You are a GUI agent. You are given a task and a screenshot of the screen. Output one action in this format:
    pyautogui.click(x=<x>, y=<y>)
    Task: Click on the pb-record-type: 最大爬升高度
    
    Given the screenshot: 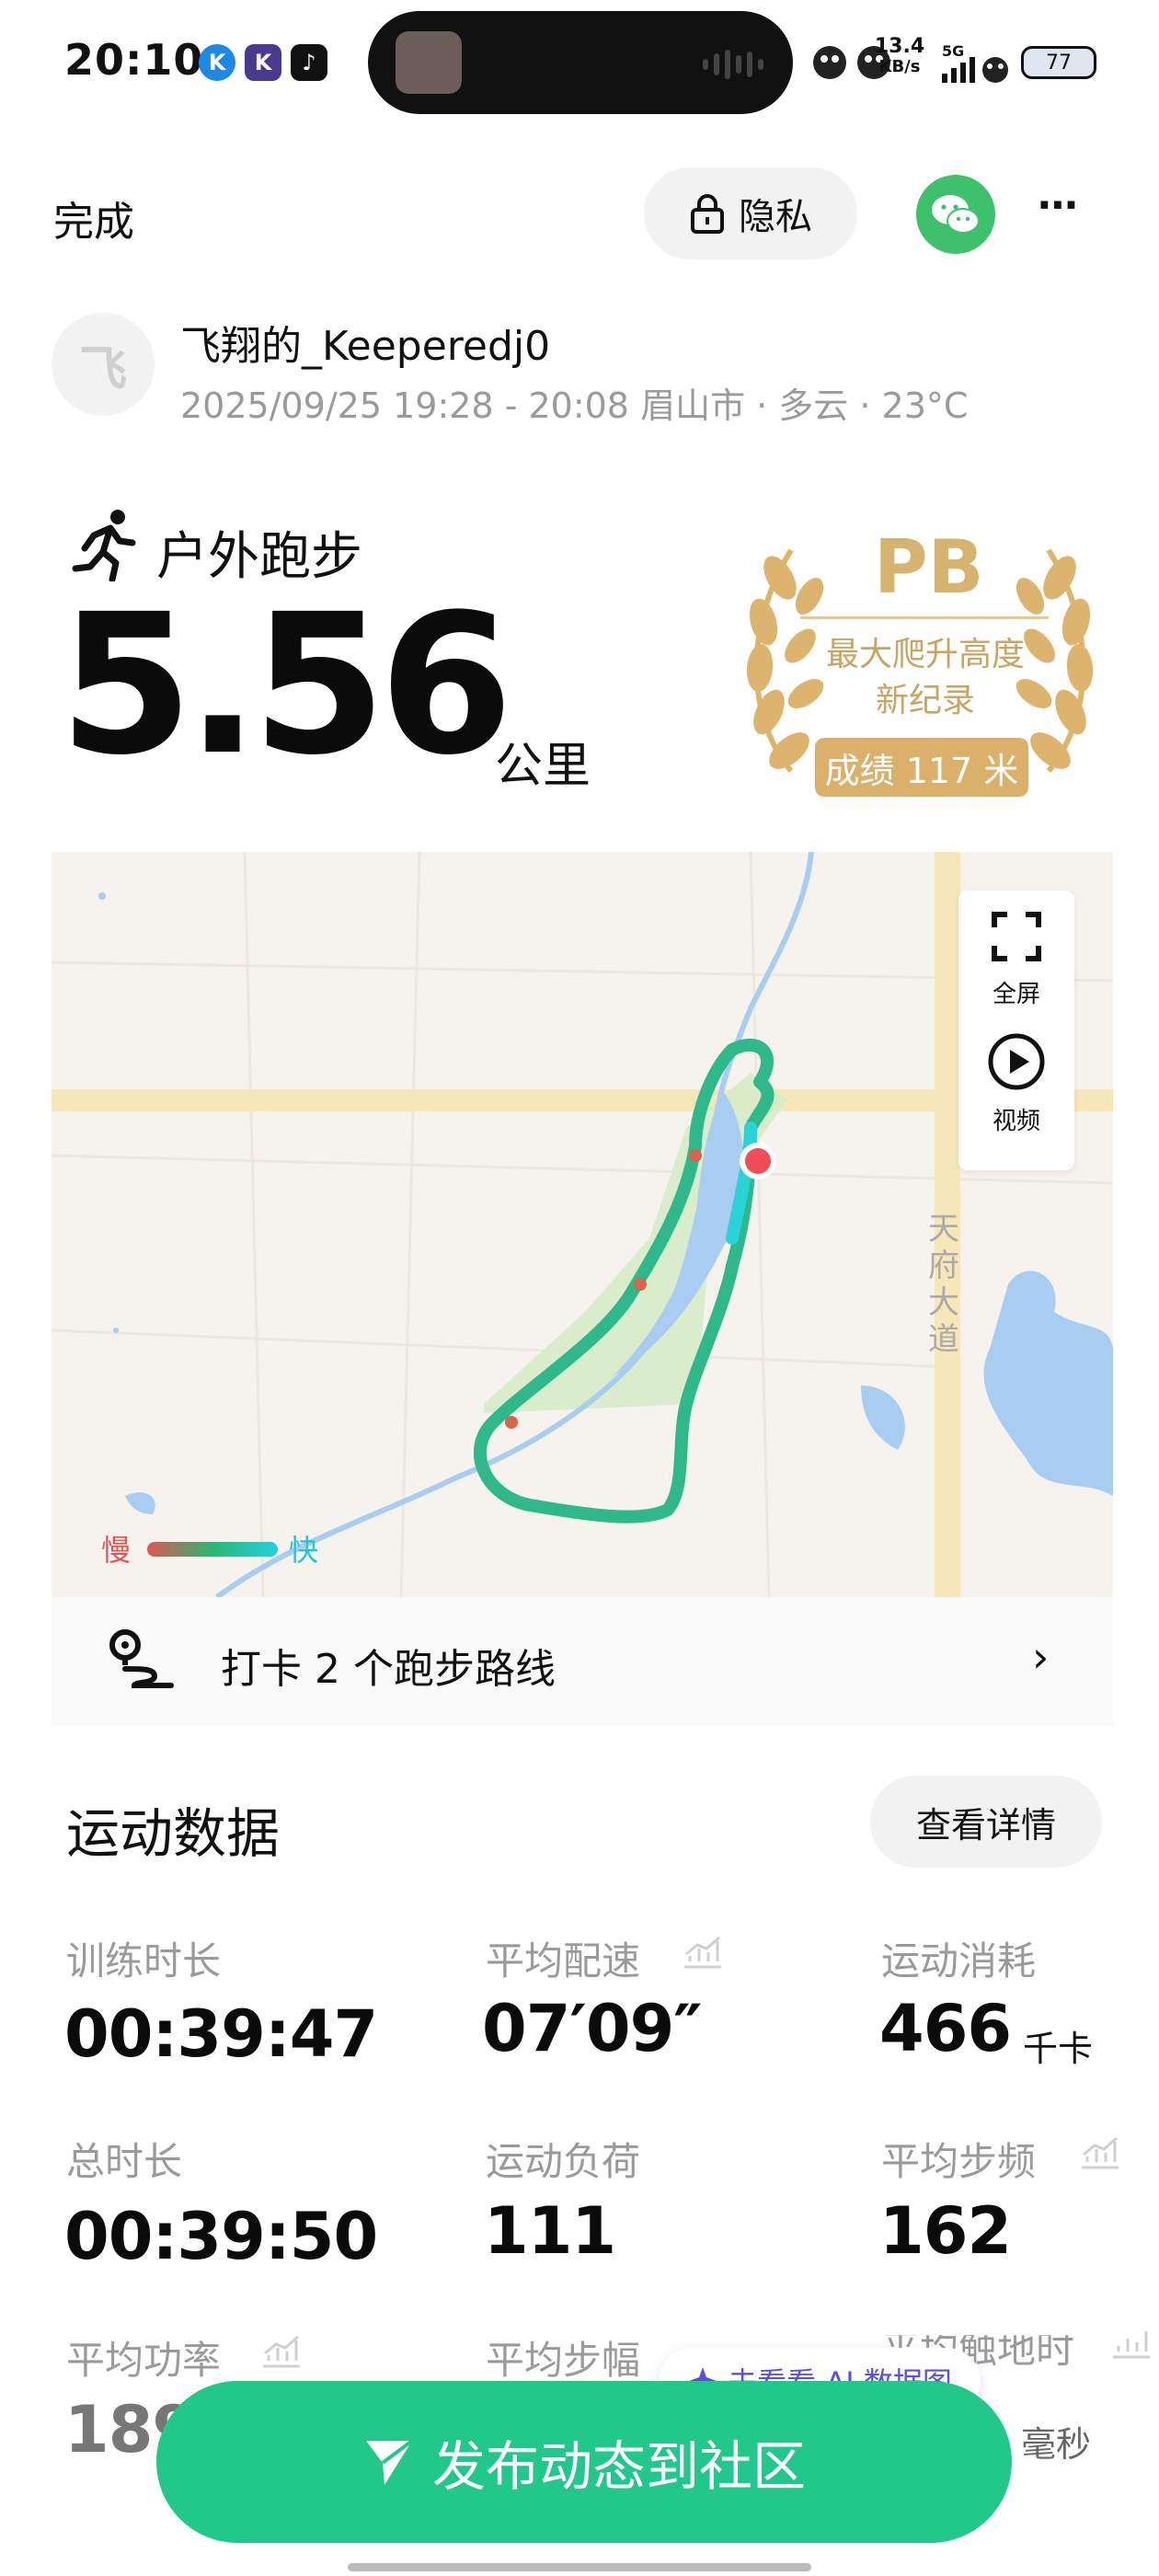 What is the action you would take?
    pyautogui.click(x=925, y=654)
    